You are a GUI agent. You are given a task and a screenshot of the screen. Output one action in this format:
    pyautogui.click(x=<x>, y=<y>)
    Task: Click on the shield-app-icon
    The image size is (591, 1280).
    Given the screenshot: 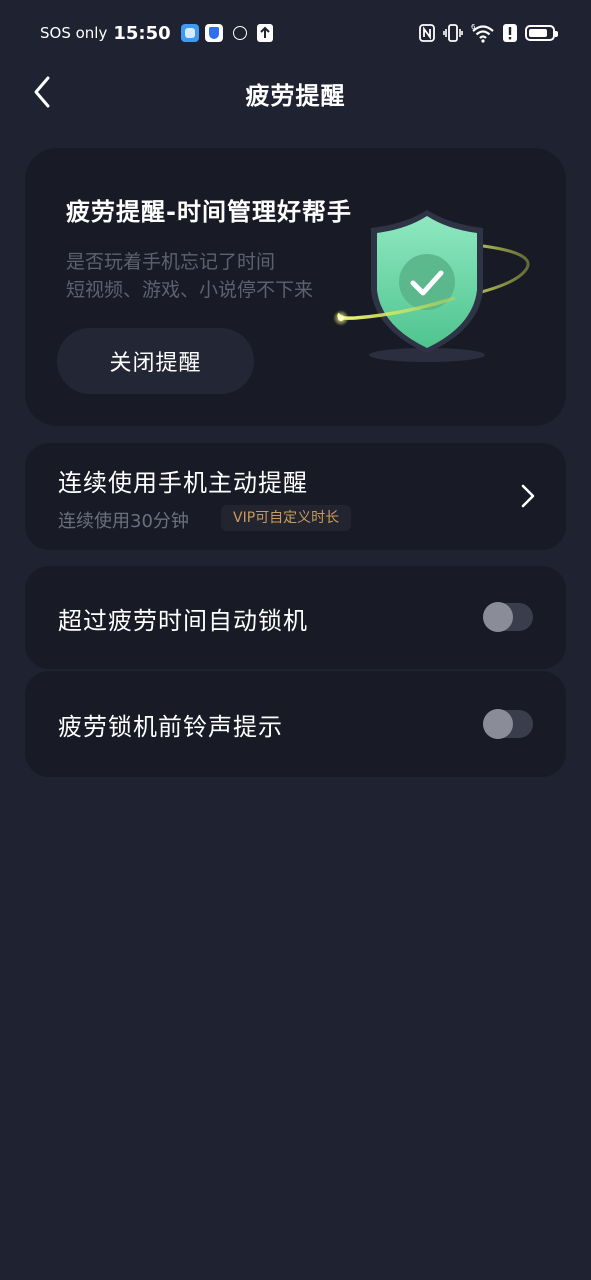 What is the action you would take?
    pyautogui.click(x=213, y=33)
    